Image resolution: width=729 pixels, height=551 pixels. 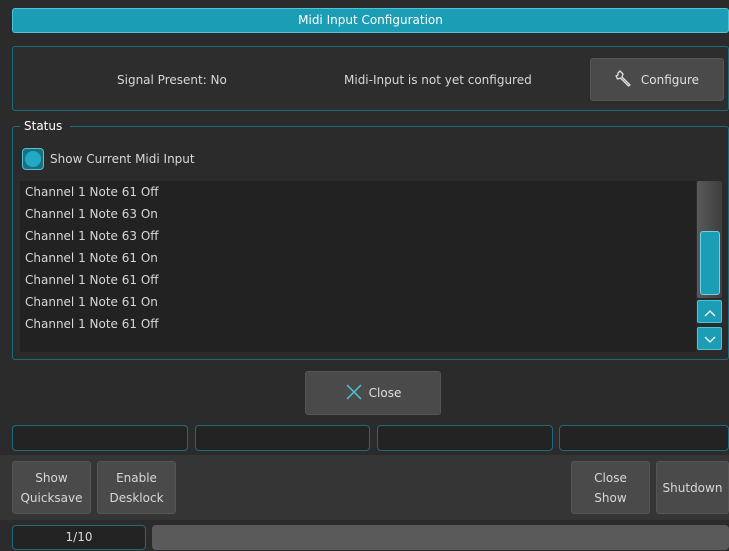 I want to click on config-status-text: Midi-Input is not yet configured, so click(x=438, y=80).